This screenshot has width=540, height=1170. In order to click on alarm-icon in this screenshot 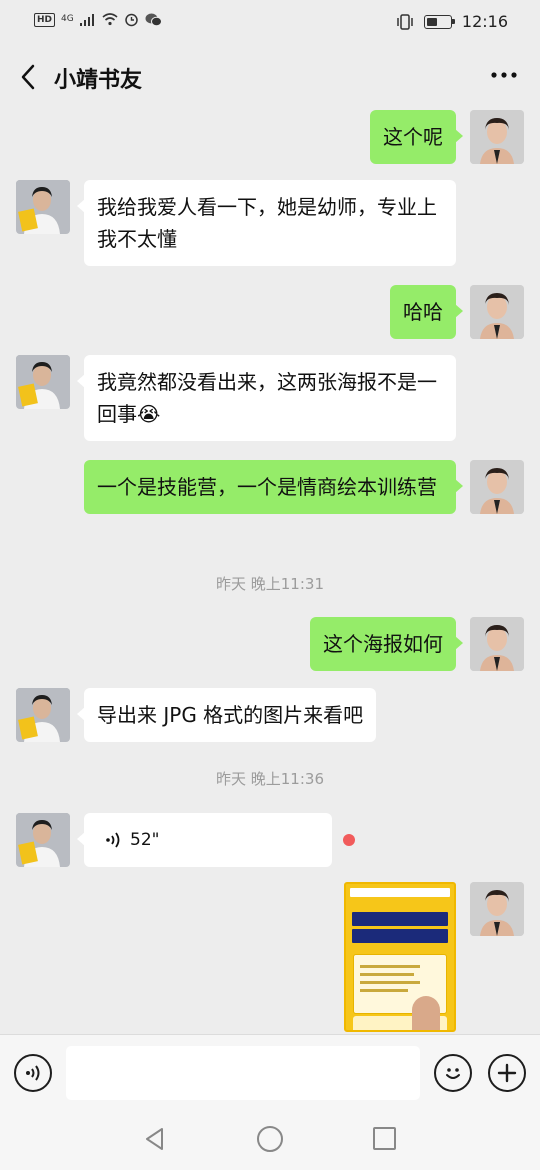, I will do `click(131, 20)`.